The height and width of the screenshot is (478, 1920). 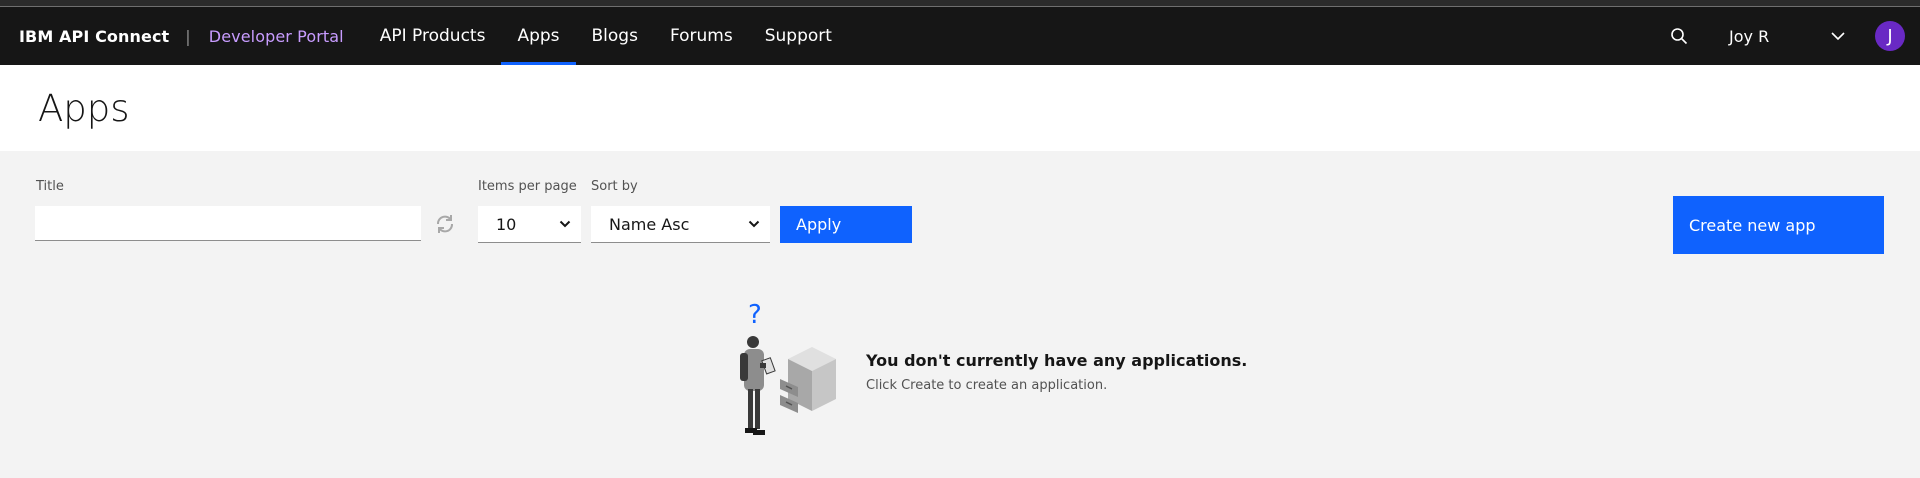 What do you see at coordinates (172, 36) in the screenshot?
I see `brand: IBM API Connect | Developer Portal` at bounding box center [172, 36].